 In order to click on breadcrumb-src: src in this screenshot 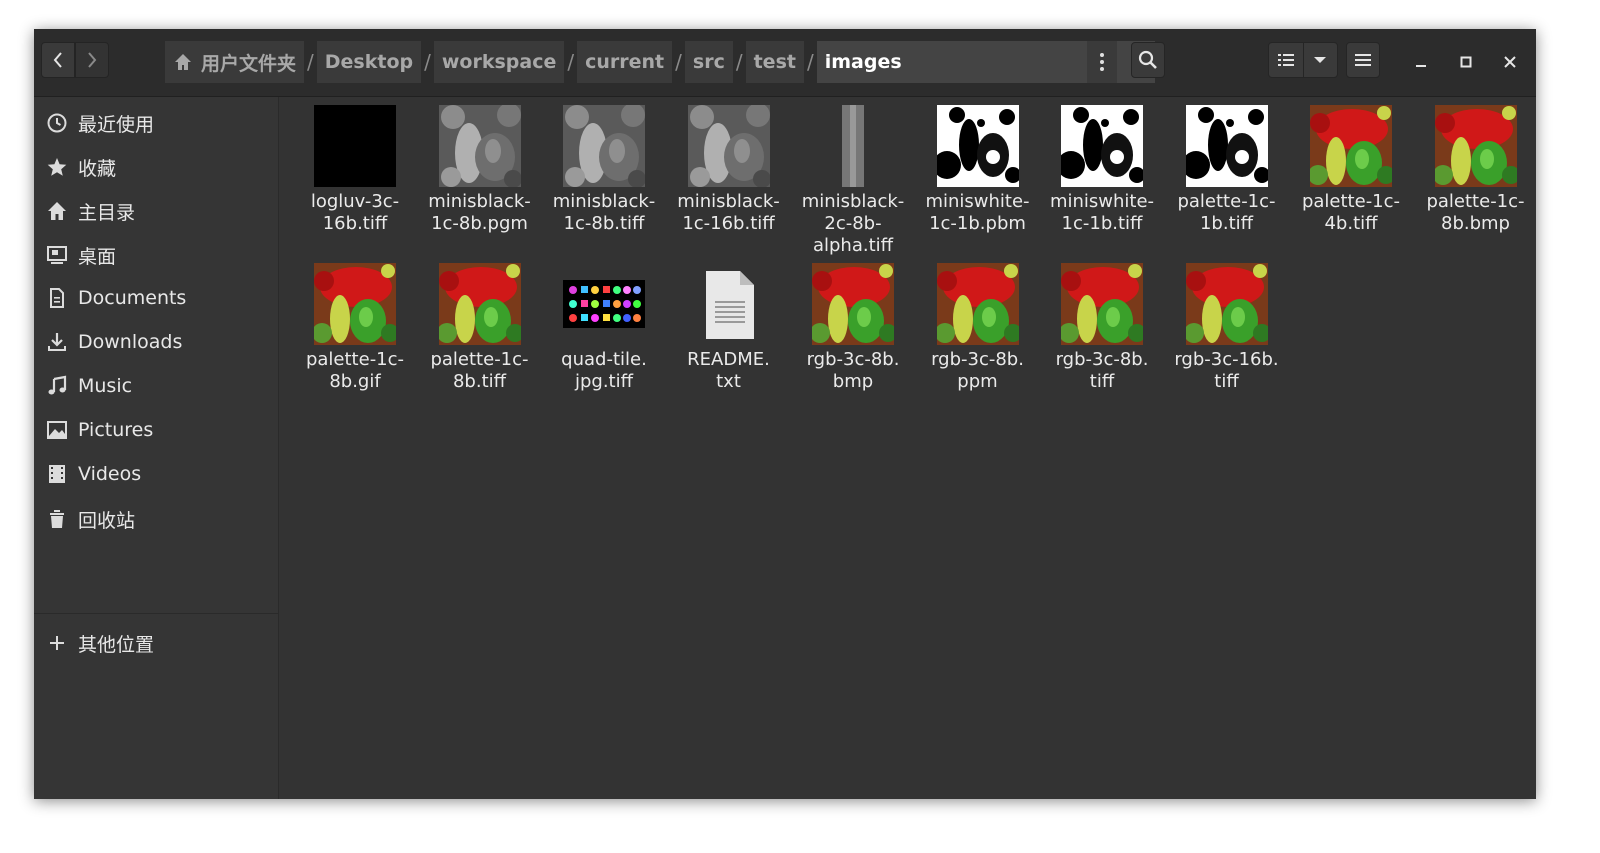, I will do `click(708, 62)`.